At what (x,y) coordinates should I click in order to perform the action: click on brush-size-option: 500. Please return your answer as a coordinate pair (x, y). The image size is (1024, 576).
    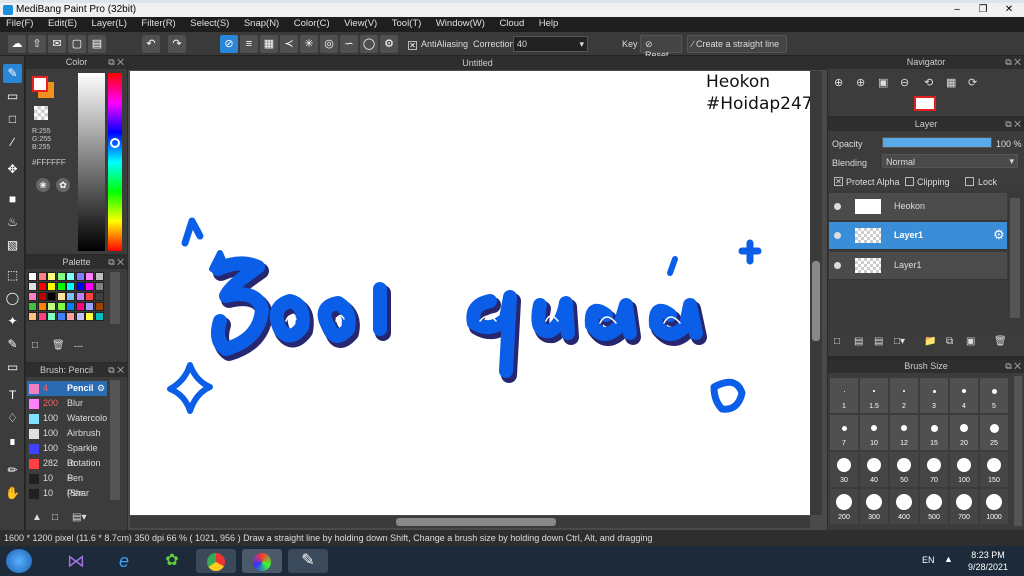
    Looking at the image, I should click on (934, 506).